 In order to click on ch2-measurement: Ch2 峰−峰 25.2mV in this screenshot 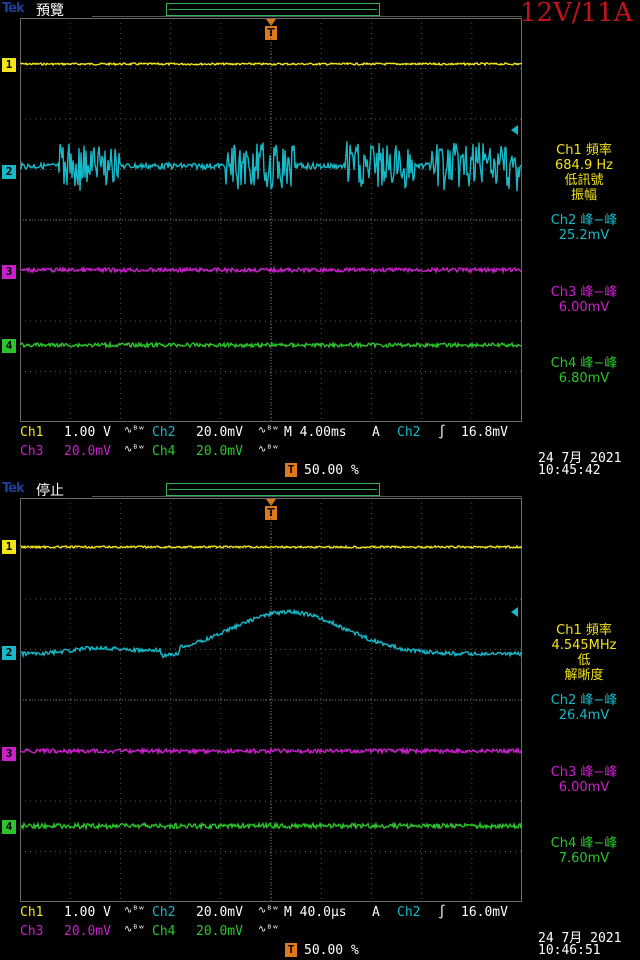, I will do `click(584, 228)`.